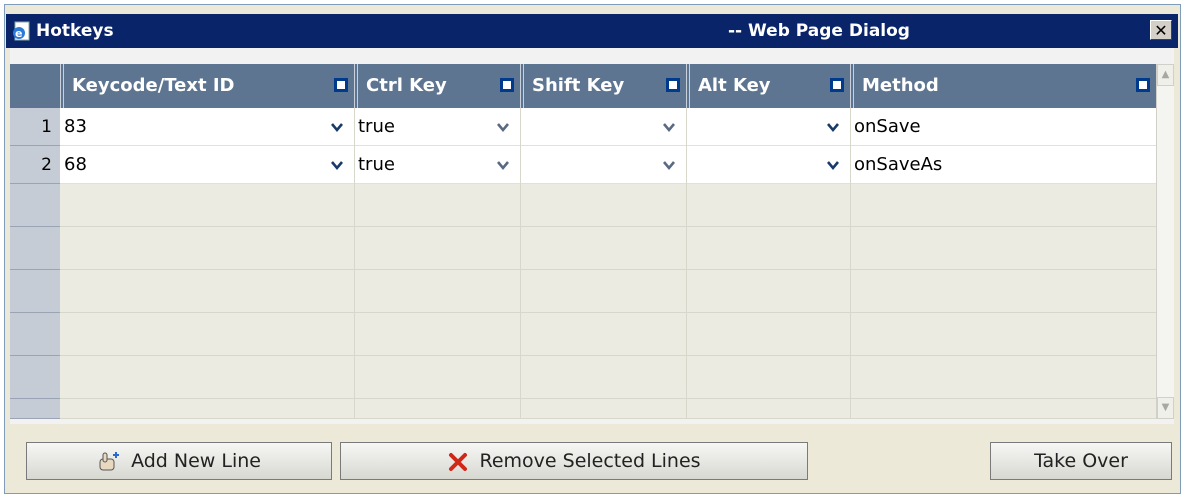 Image resolution: width=1189 pixels, height=498 pixels. I want to click on add-new-line-label: Add New Line, so click(196, 461).